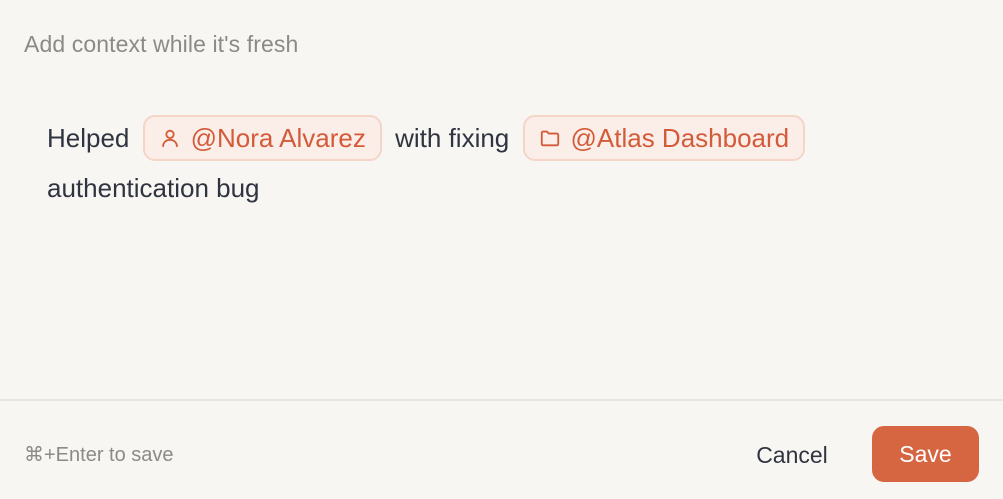  I want to click on keyboard-shortcut-hint: ⌘+Enter to save, so click(99, 455).